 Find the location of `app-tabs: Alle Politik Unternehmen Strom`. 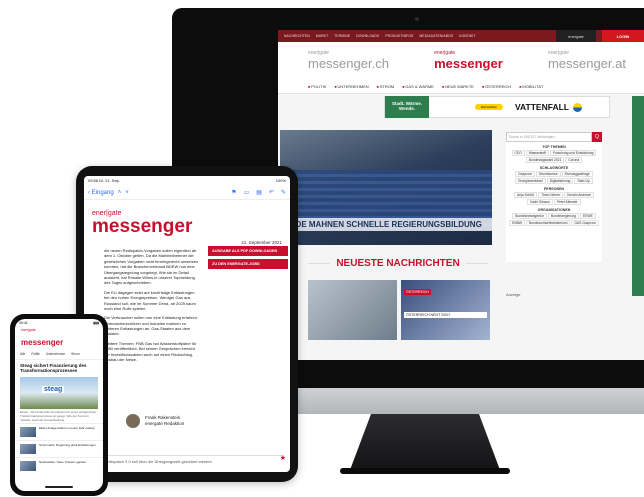

app-tabs: Alle Politik Unternehmen Strom is located at coordinates (59, 354).